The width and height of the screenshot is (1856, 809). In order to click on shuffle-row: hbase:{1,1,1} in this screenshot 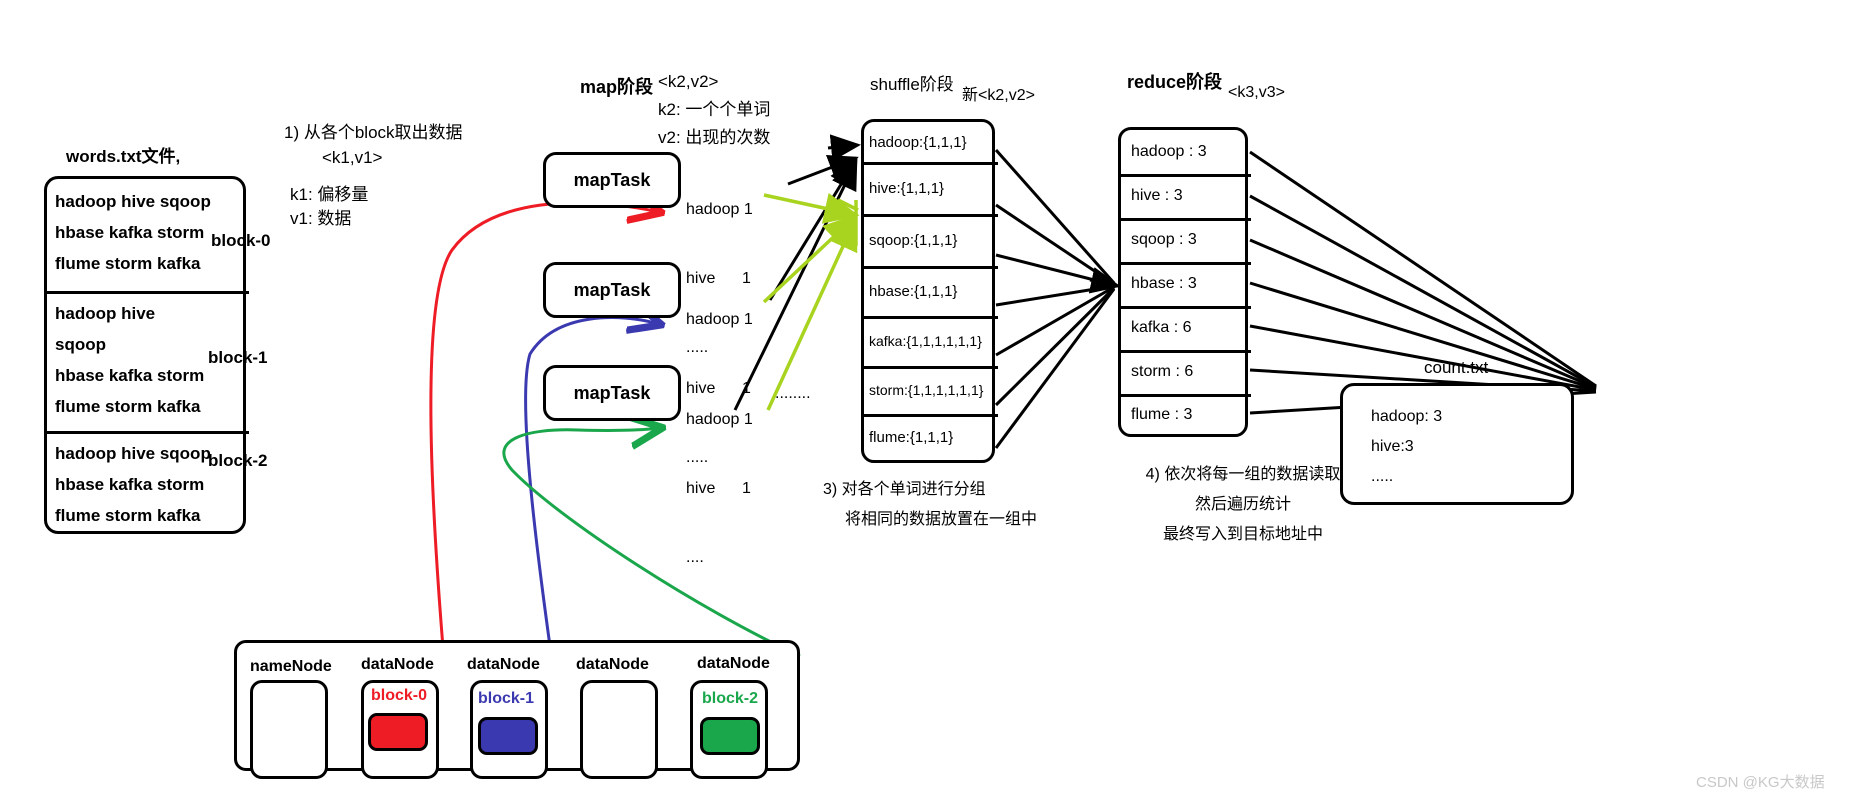, I will do `click(931, 291)`.